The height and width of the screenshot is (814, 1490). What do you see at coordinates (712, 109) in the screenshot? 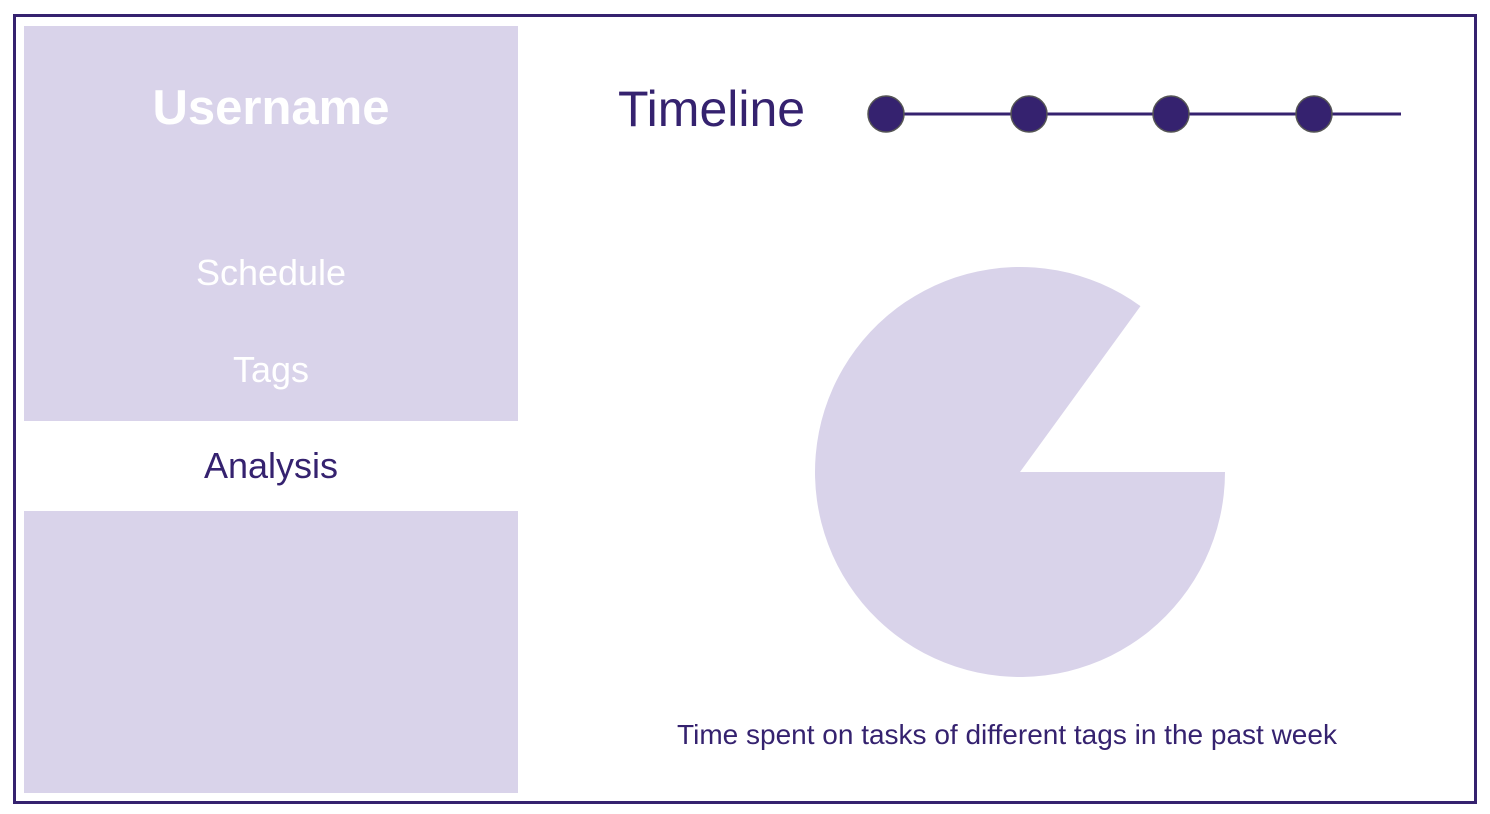
I see `timeline-title: Timeline` at bounding box center [712, 109].